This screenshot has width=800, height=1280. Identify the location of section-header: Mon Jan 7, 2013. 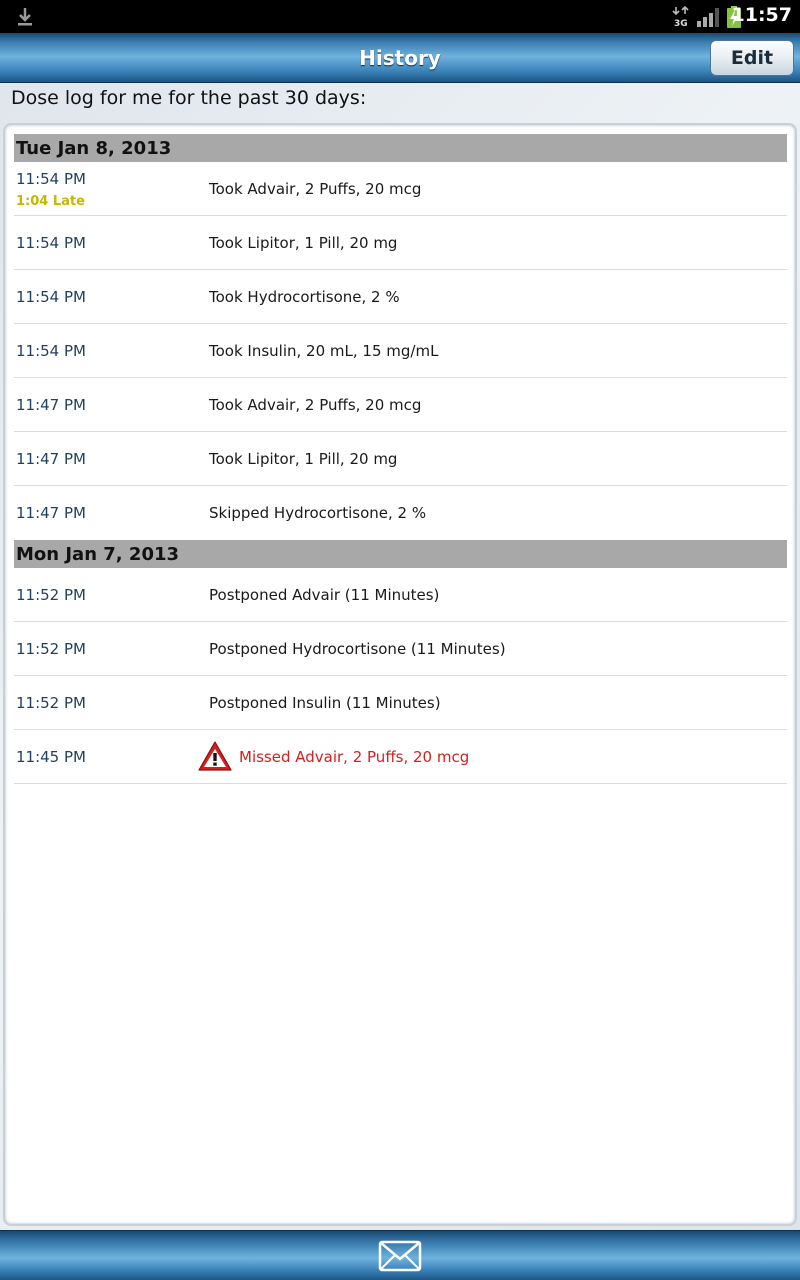
(400, 554).